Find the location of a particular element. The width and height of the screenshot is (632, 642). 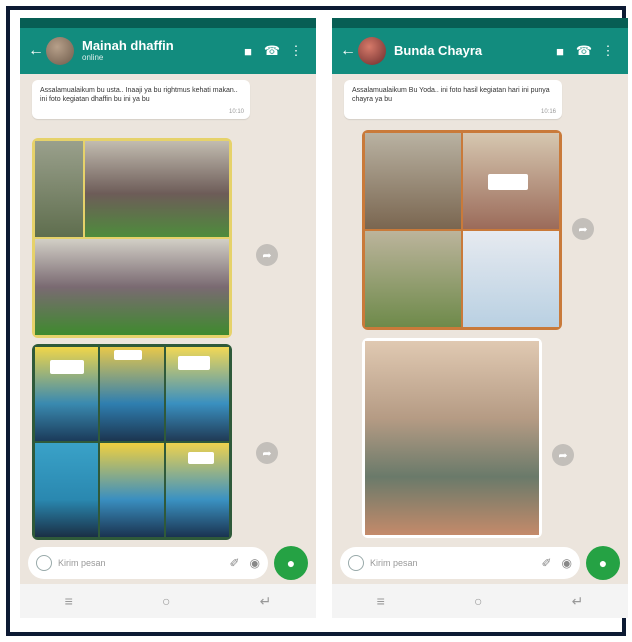

contact-status: online is located at coordinates (93, 57).